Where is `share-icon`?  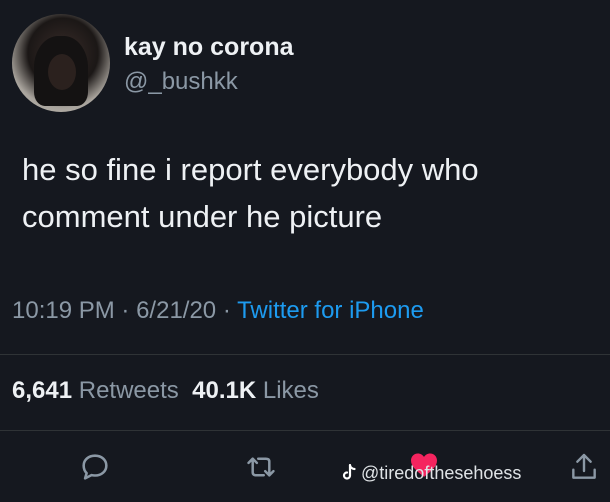 share-icon is located at coordinates (584, 467).